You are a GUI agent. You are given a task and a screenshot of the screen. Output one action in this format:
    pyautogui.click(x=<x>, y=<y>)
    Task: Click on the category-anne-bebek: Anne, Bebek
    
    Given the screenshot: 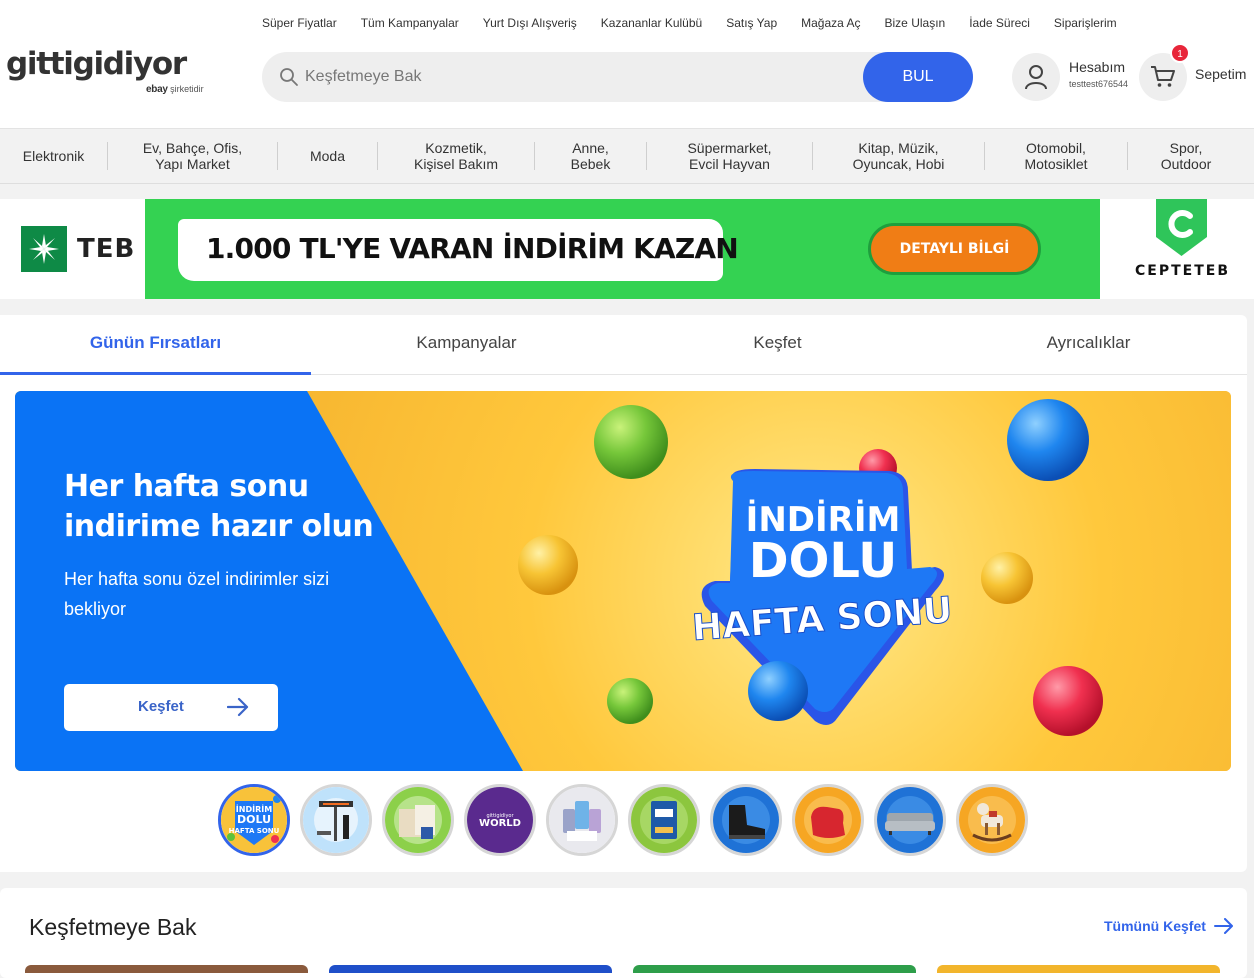 What is the action you would take?
    pyautogui.click(x=590, y=156)
    